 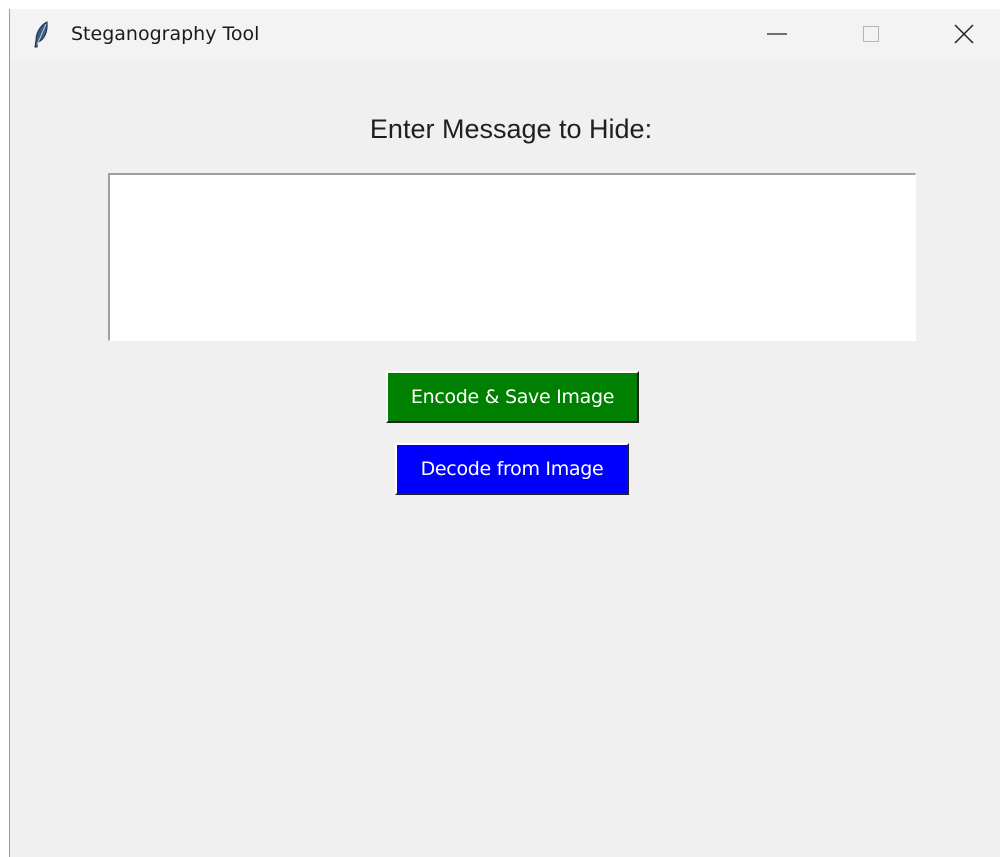 I want to click on message-prompt-label: Enter Message to Hide:, so click(x=511, y=129).